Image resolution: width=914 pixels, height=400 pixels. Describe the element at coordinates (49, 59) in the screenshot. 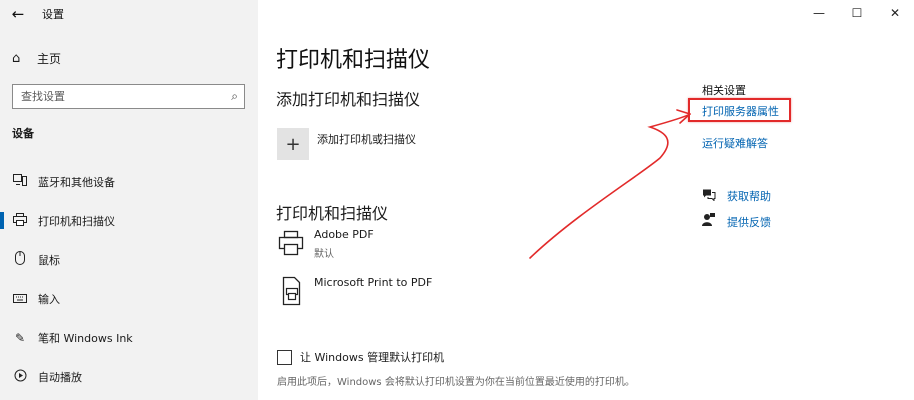

I see `home-label: 主页` at that location.